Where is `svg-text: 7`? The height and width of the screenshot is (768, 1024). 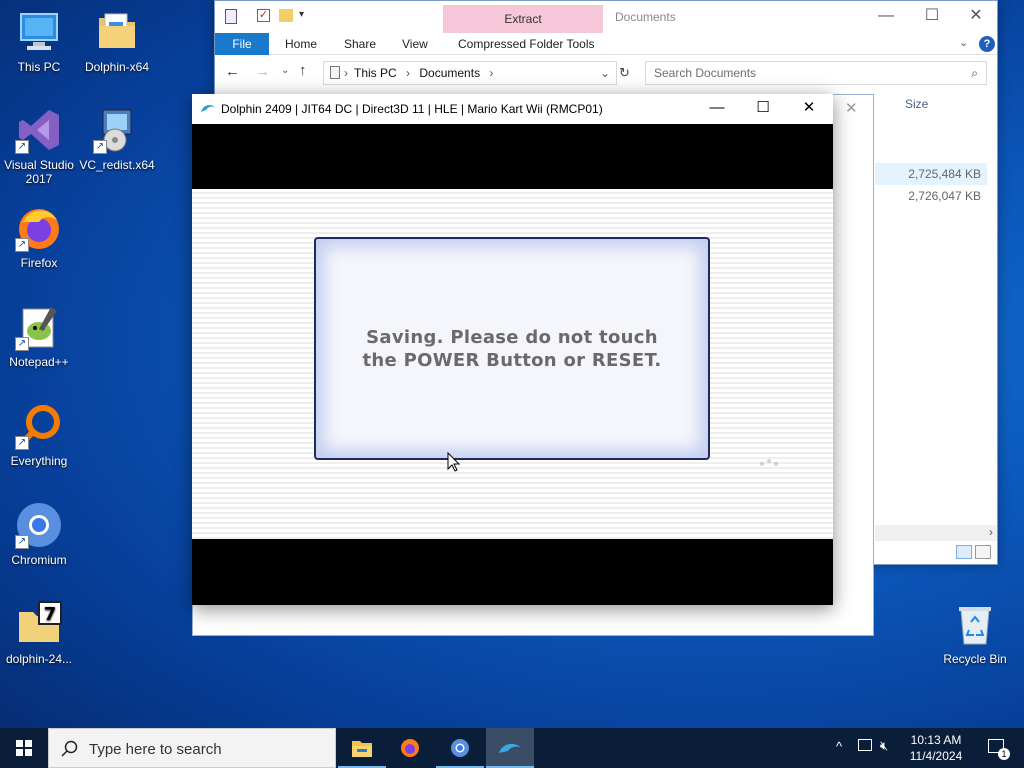 svg-text: 7 is located at coordinates (50, 614).